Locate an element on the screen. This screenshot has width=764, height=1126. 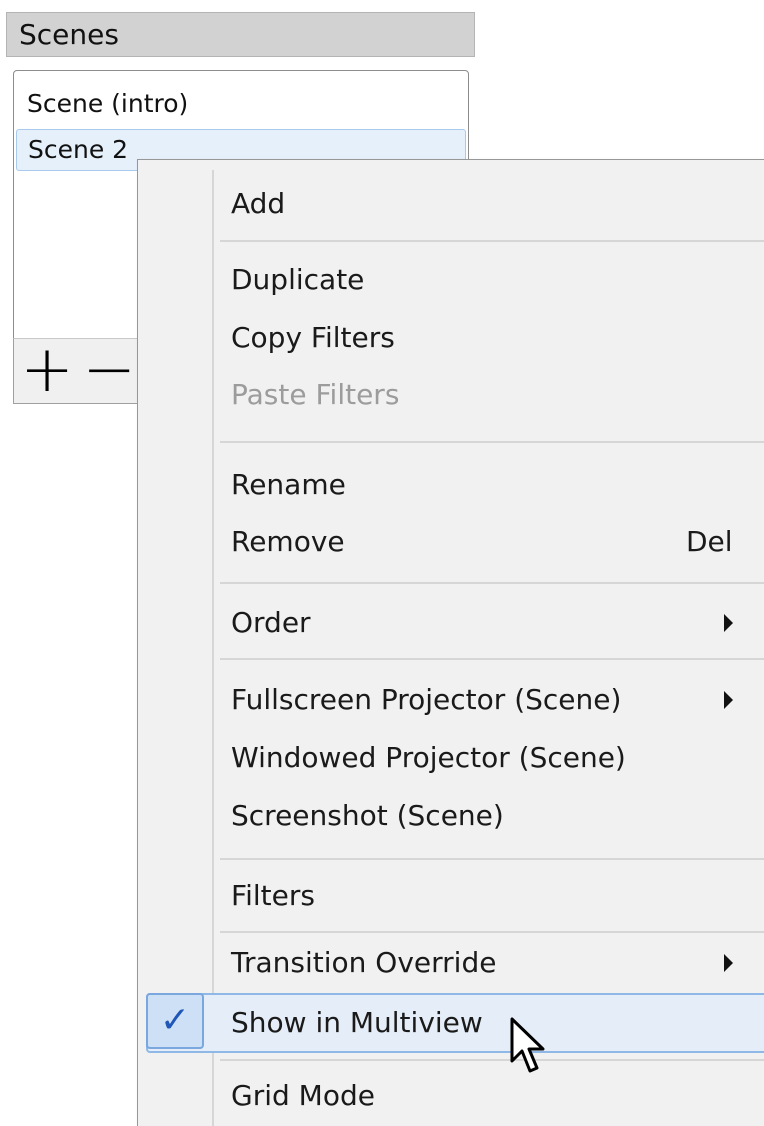
menu-item-show-in-multiview: ✓ Show in Multiview is located at coordinates (451, 1023).